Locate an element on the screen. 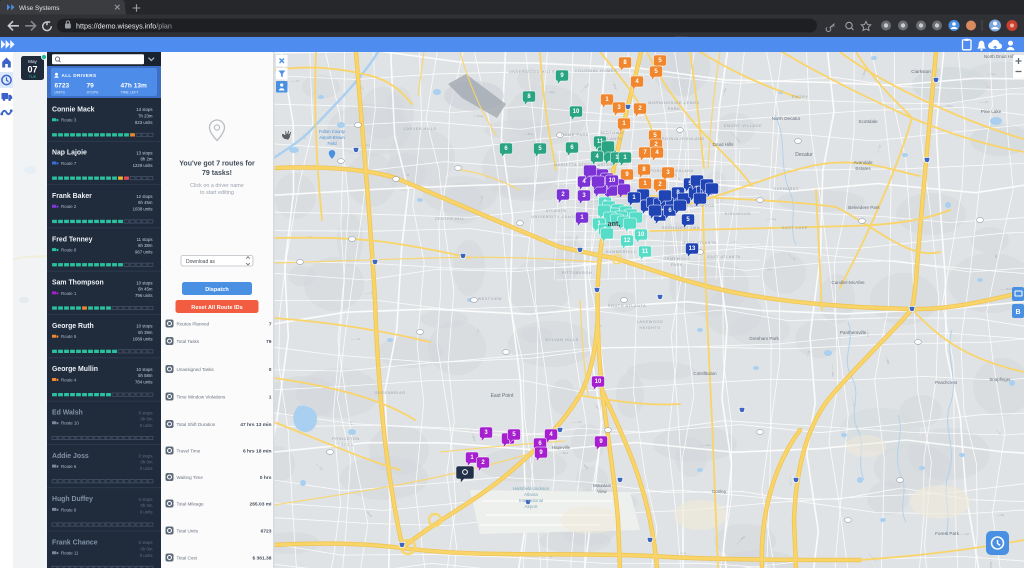 The width and height of the screenshot is (1024, 568). svg-text: UNDERWOOD HILLS is located at coordinates (532, 72).